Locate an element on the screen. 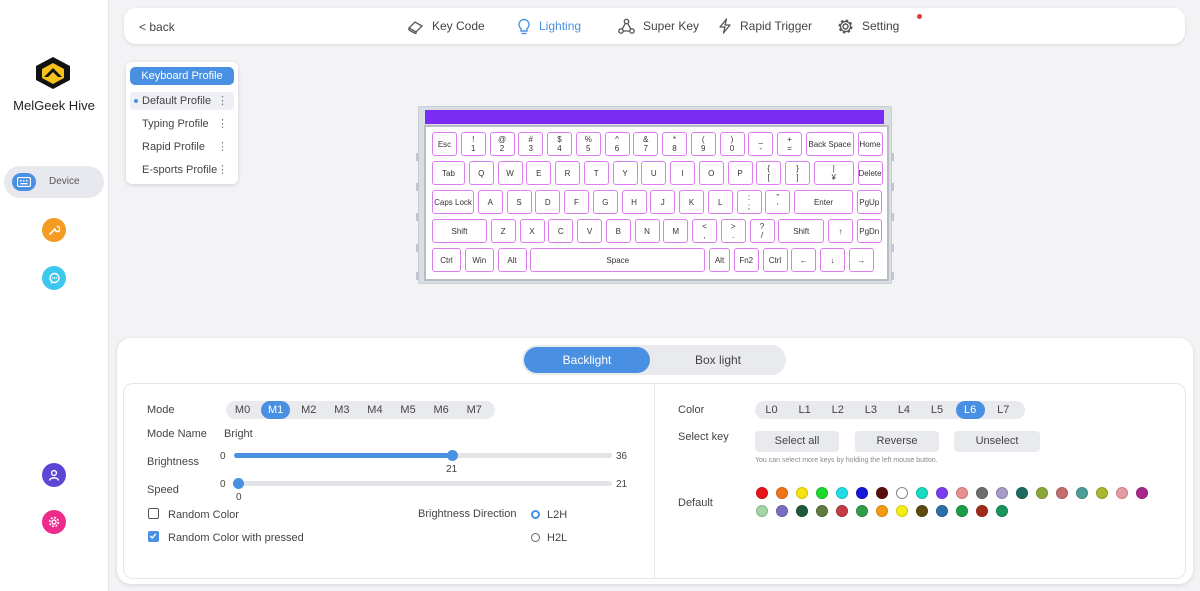 The height and width of the screenshot is (591, 1200). key: N is located at coordinates (647, 231).